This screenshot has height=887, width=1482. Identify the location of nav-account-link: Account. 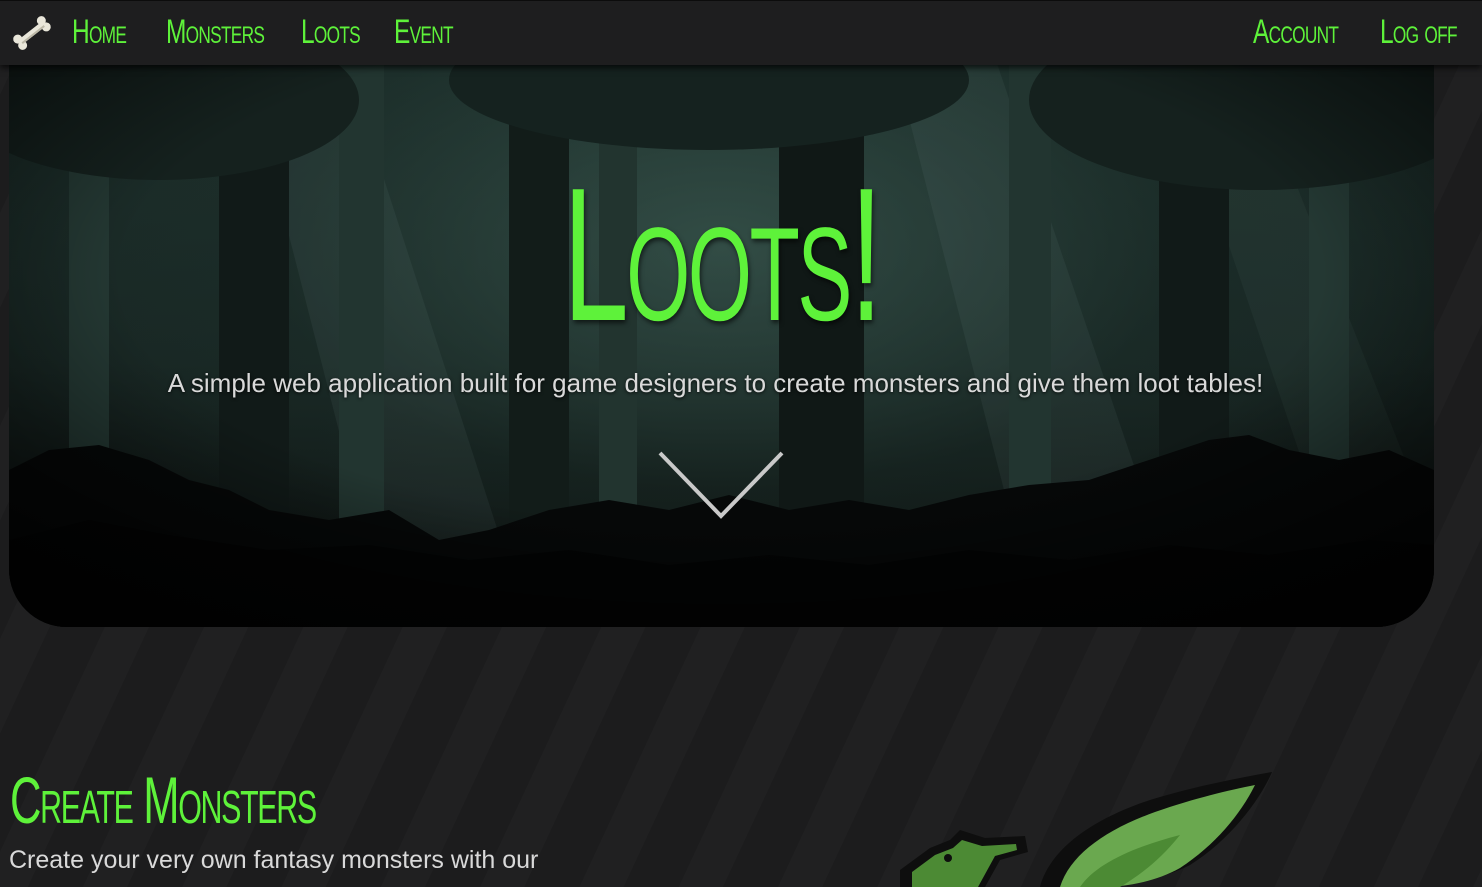
(1296, 32).